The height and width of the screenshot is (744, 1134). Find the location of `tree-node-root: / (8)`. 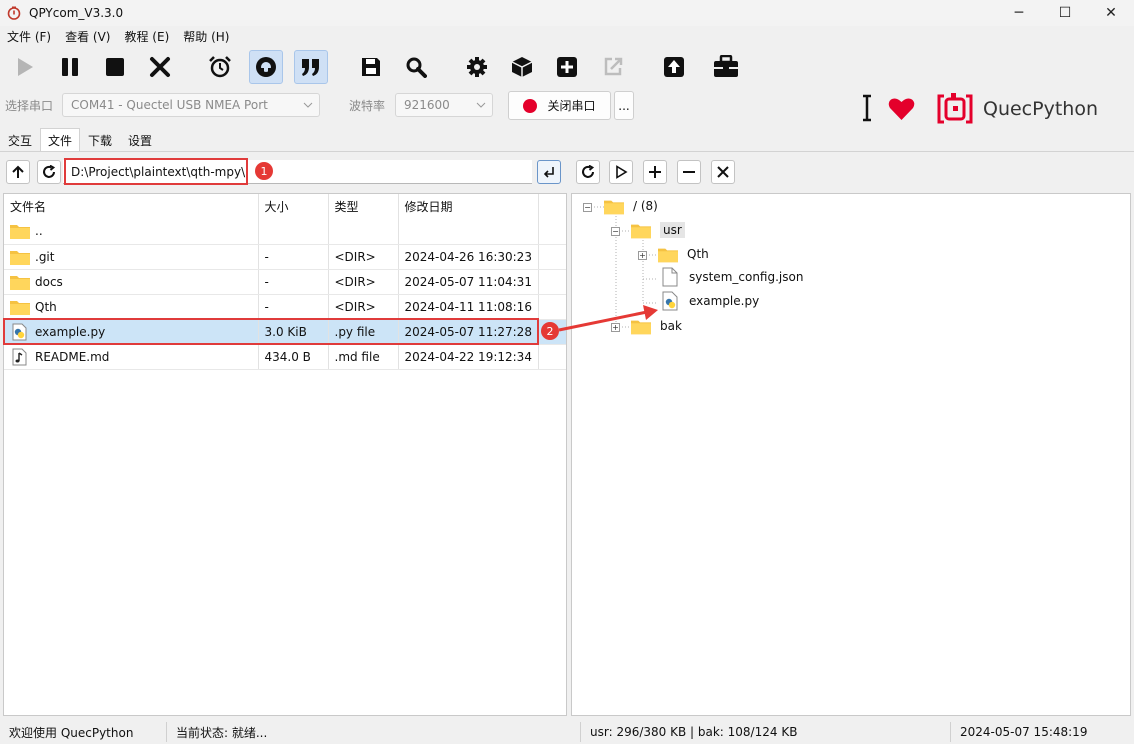

tree-node-root: / (8) is located at coordinates (631, 206).